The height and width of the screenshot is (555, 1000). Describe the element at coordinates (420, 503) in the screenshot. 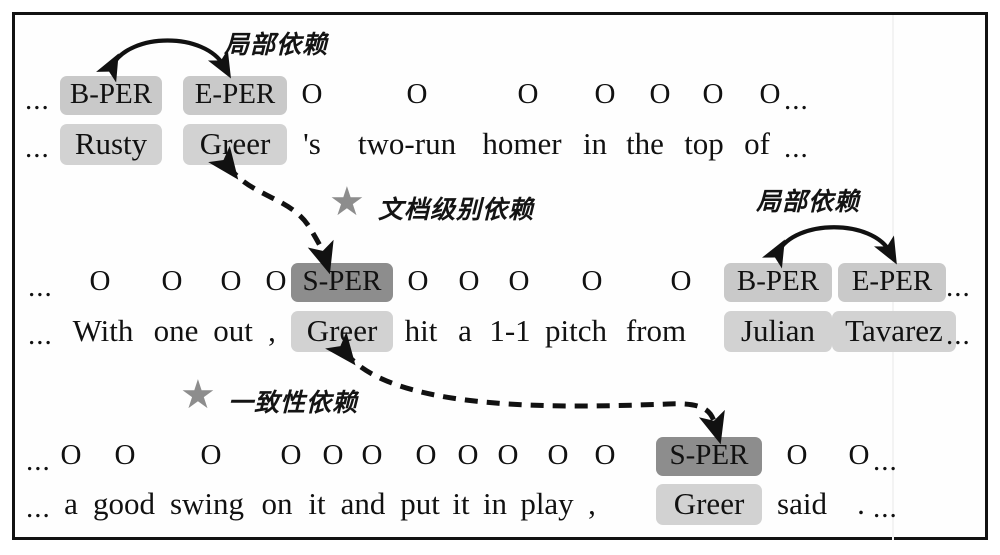

I see `word-put: put` at that location.